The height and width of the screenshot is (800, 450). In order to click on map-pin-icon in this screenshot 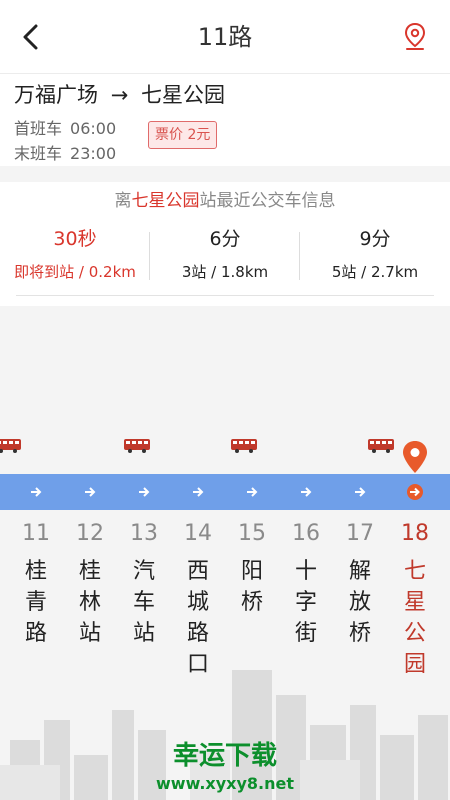, I will do `click(415, 36)`.